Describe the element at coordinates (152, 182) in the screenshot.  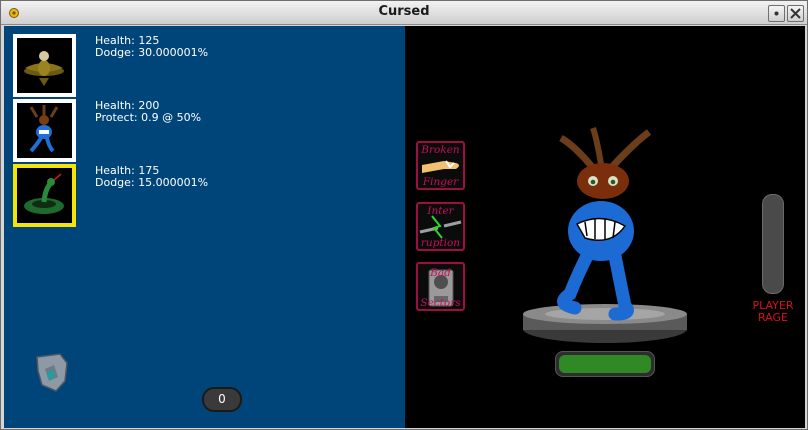
I see `party-3-ability: Dodge: 15.000001%` at that location.